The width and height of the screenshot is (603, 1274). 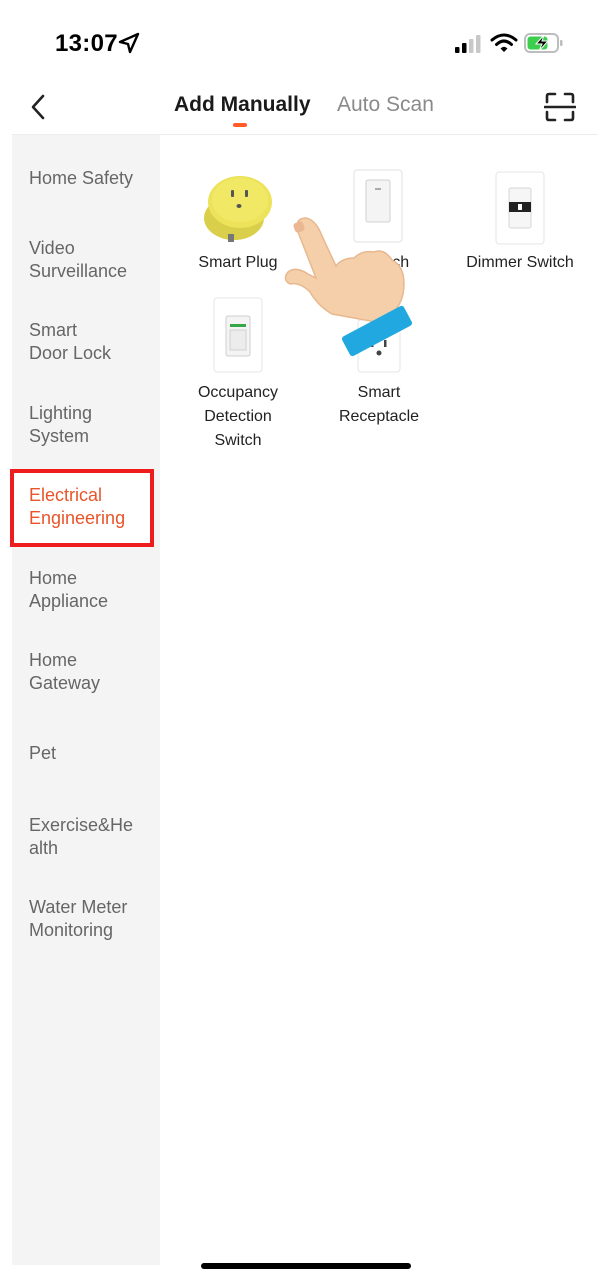 What do you see at coordinates (504, 42) in the screenshot?
I see `wifi-icon` at bounding box center [504, 42].